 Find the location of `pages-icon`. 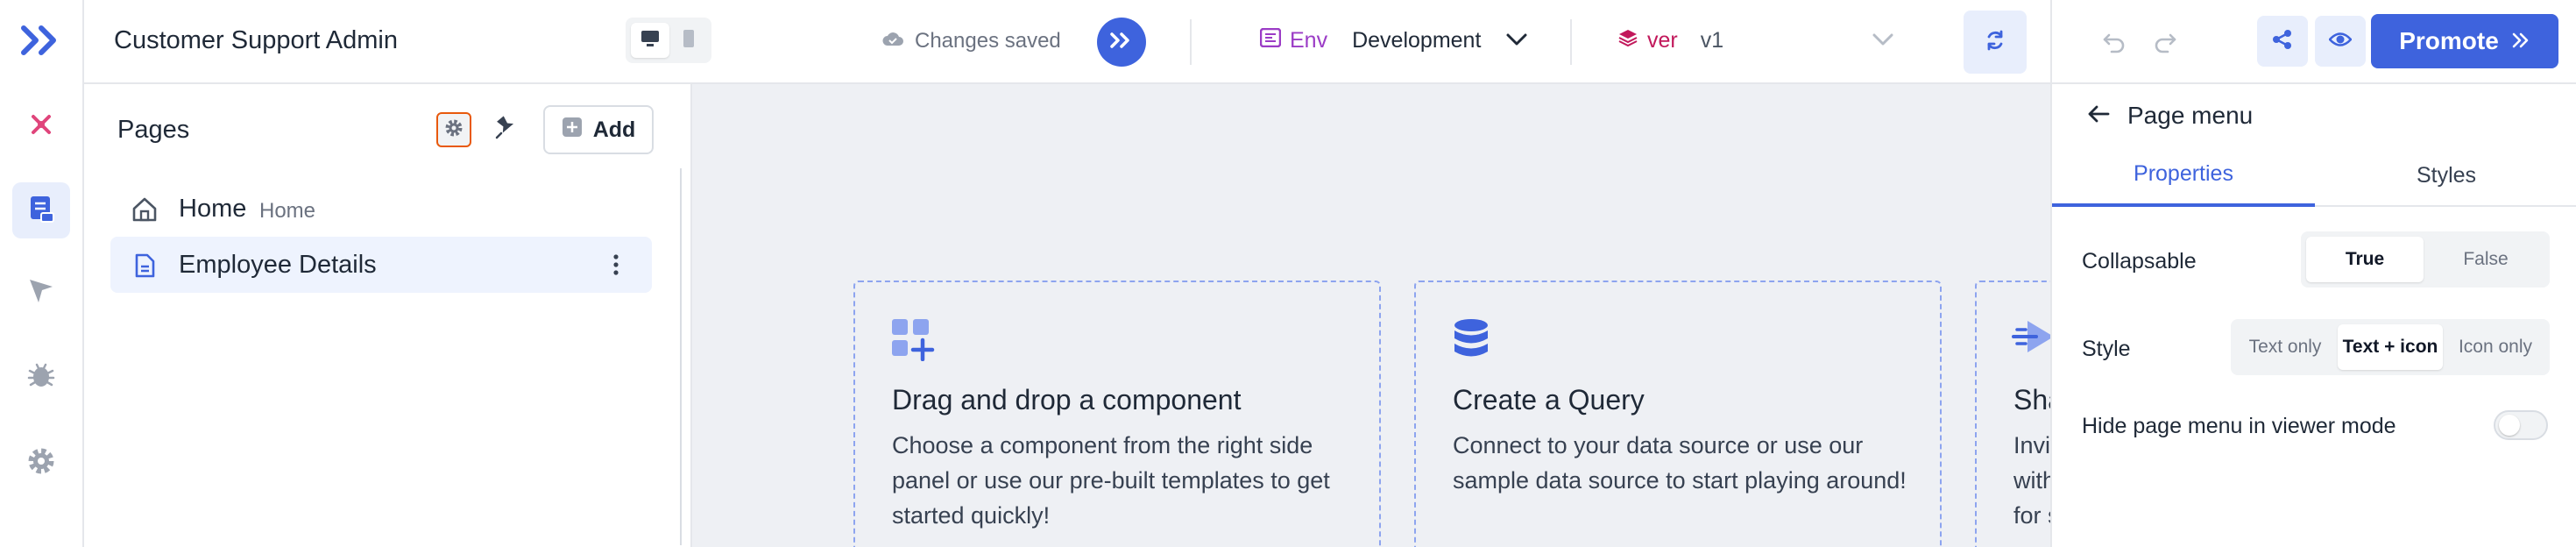

pages-icon is located at coordinates (41, 211).